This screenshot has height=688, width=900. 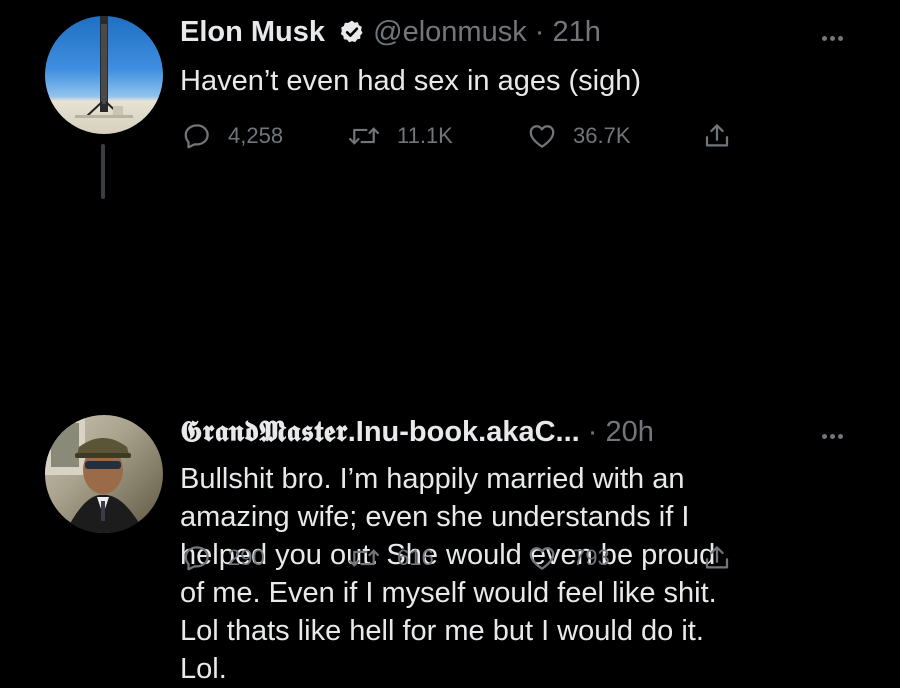 I want to click on tweet-actions: 4,258 11.1K 36.7K, so click(x=462, y=136).